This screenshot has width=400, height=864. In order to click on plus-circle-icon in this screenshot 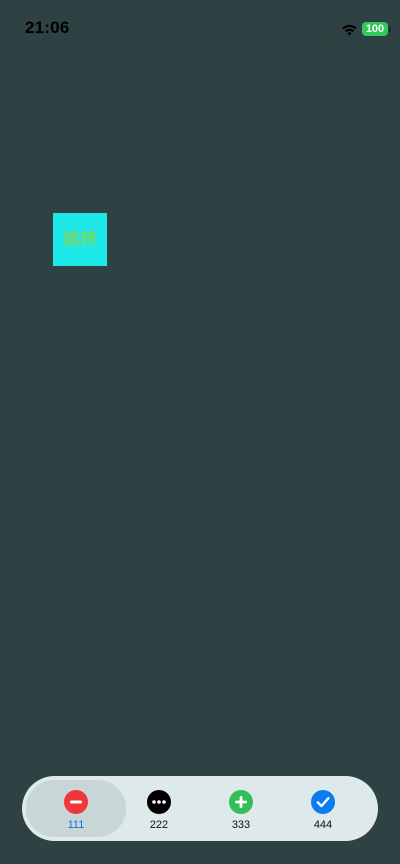, I will do `click(241, 802)`.